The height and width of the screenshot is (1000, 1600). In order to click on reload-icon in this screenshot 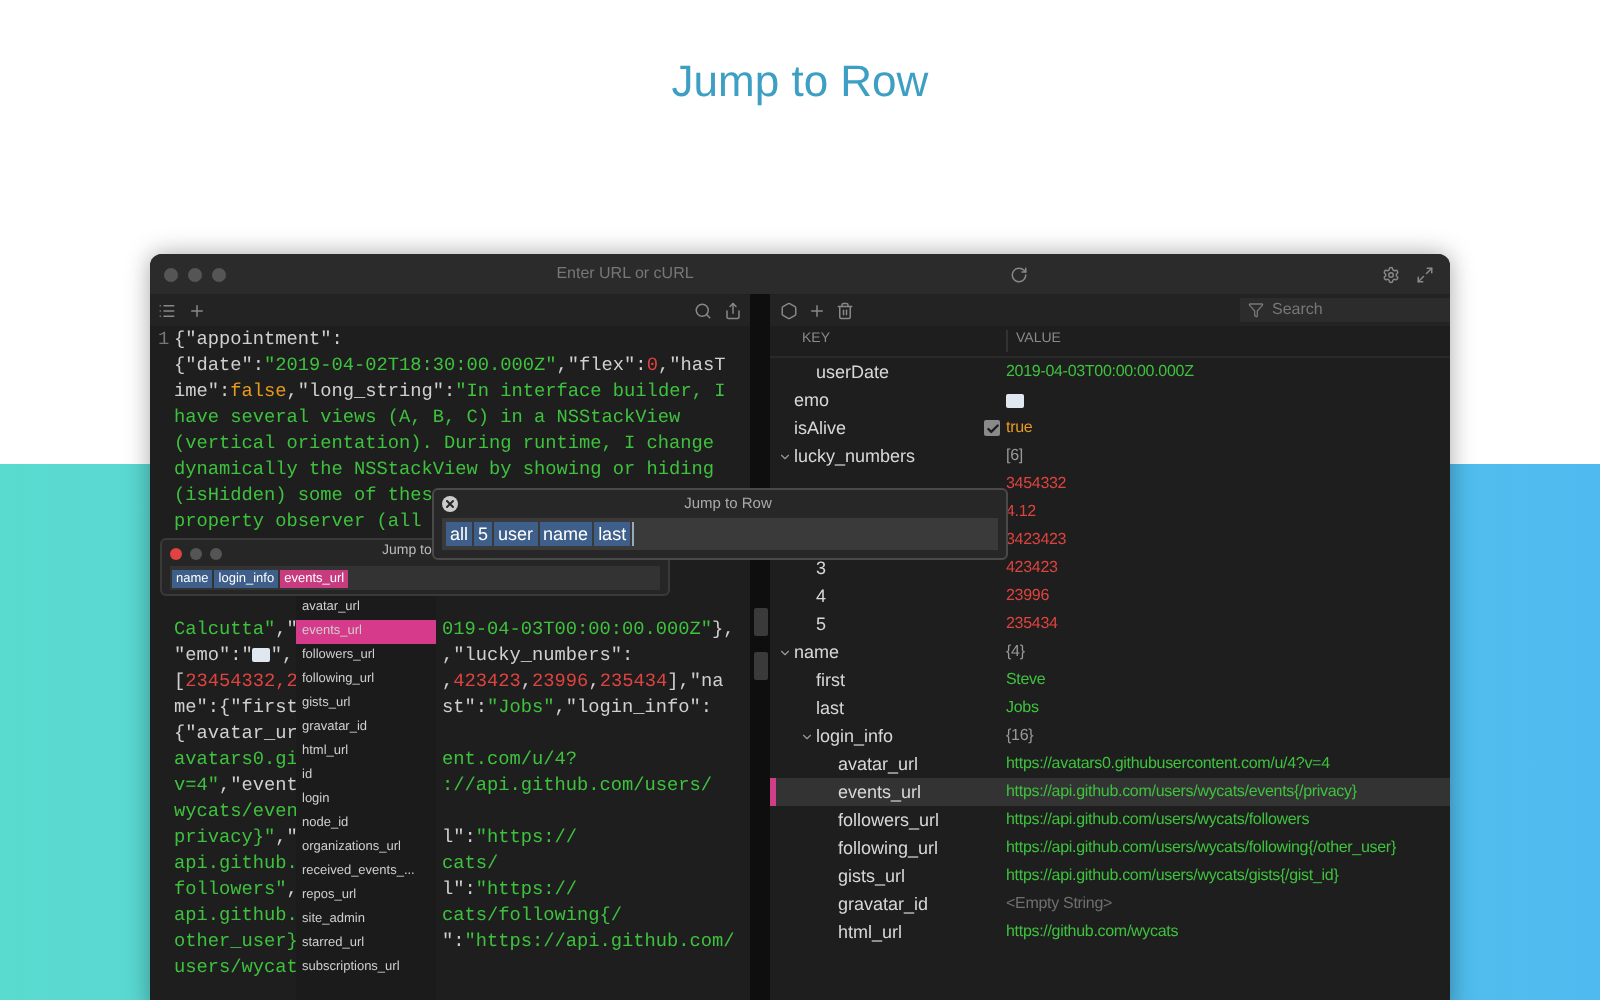, I will do `click(1019, 274)`.